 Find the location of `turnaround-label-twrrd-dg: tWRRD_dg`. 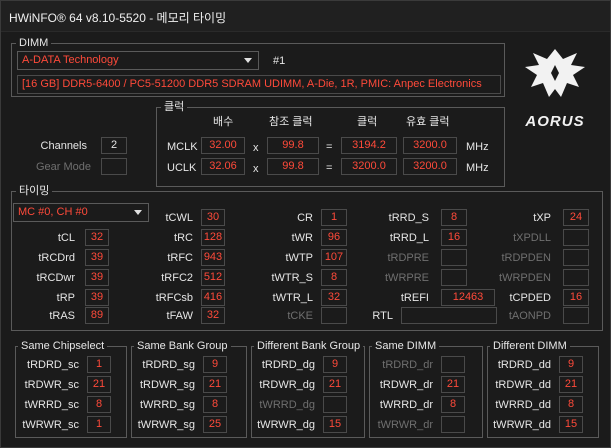

turnaround-label-twrrd-dg: tWRRD_dg is located at coordinates (287, 405).